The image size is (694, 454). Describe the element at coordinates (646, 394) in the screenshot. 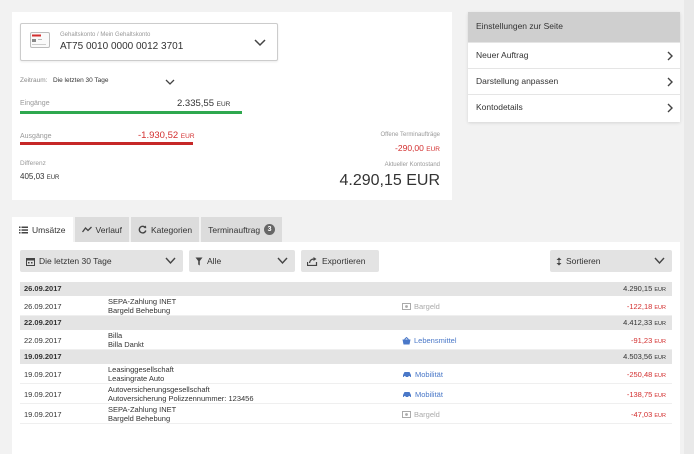

I see `transaction-amount: -138,75 EUR` at that location.